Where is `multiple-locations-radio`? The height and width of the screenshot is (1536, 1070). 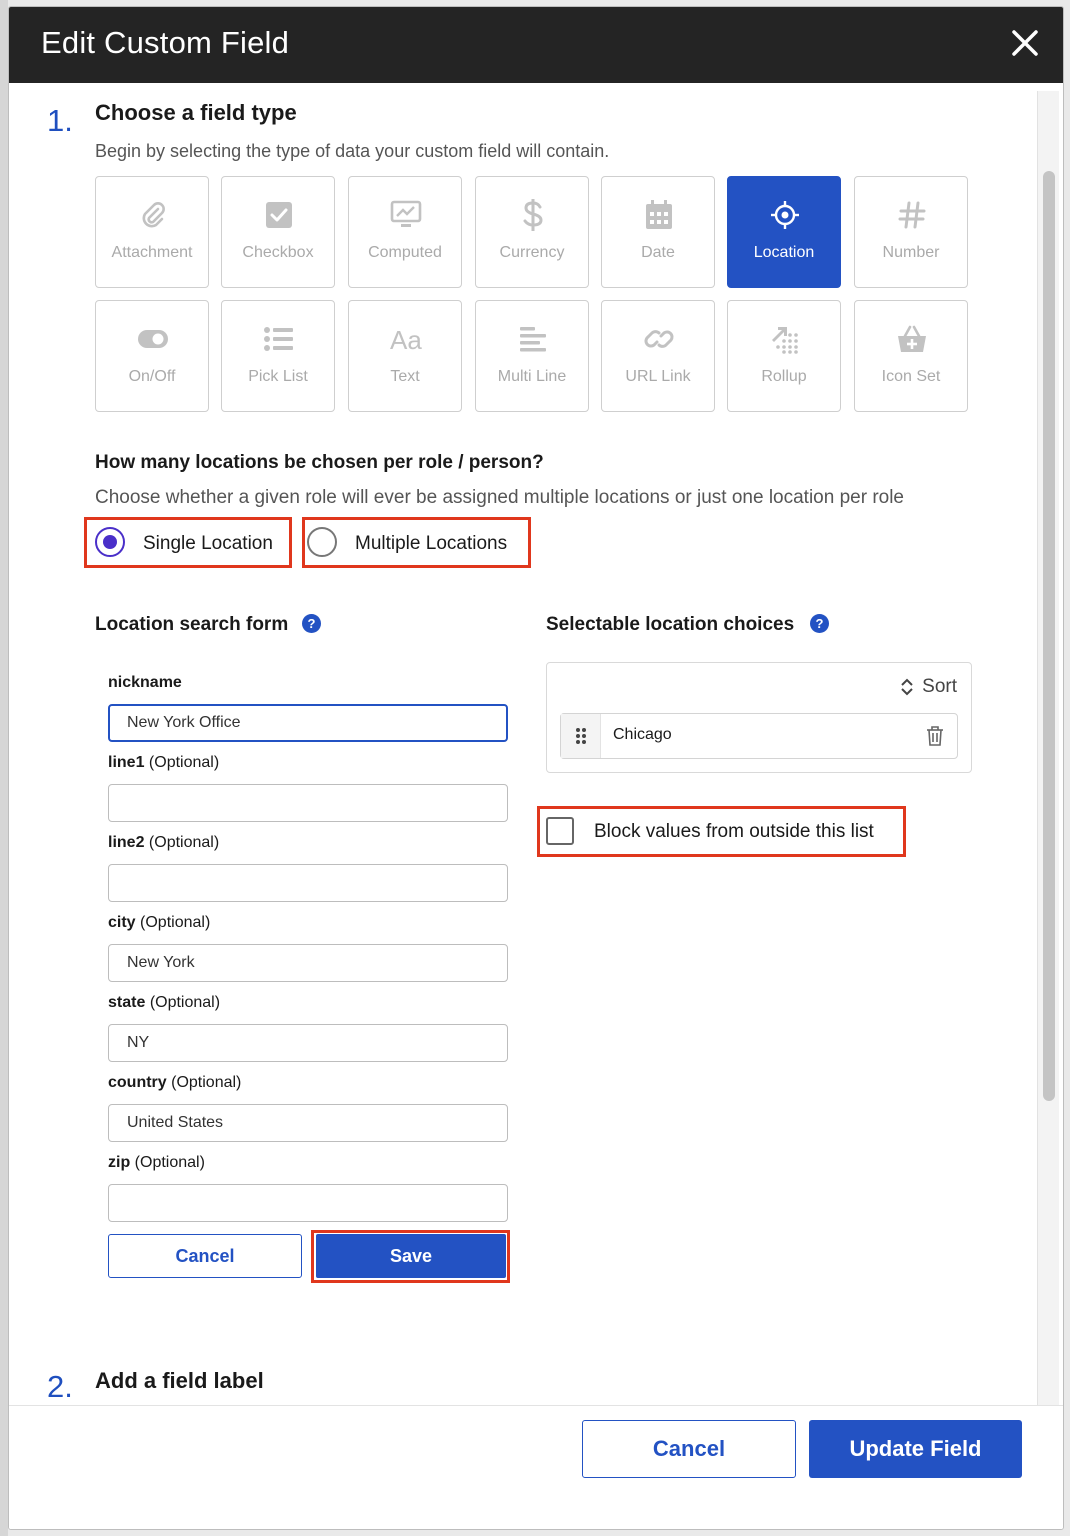
multiple-locations-radio is located at coordinates (322, 542).